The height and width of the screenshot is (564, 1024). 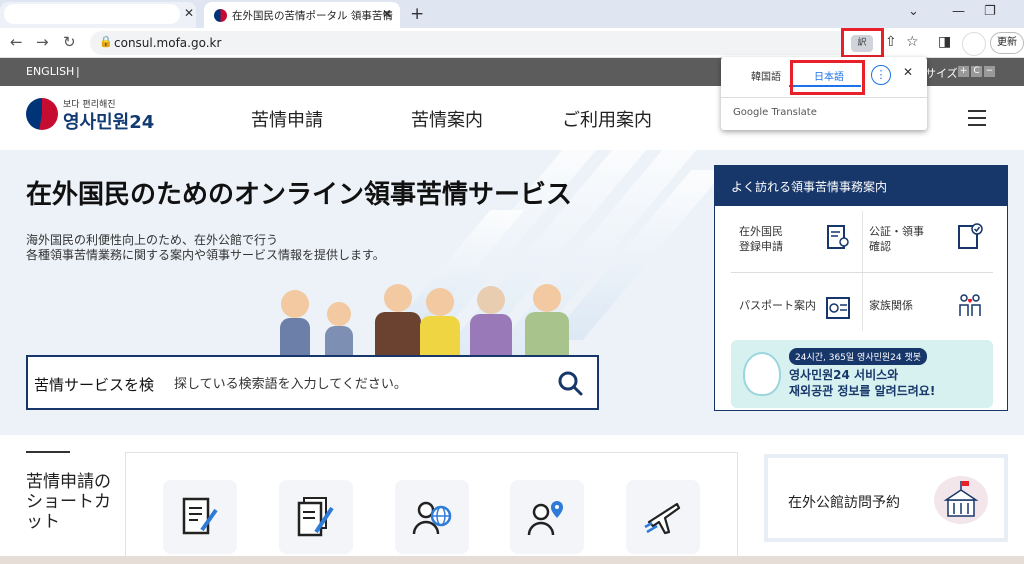 What do you see at coordinates (891, 42) in the screenshot?
I see `share-icon: ⇧` at bounding box center [891, 42].